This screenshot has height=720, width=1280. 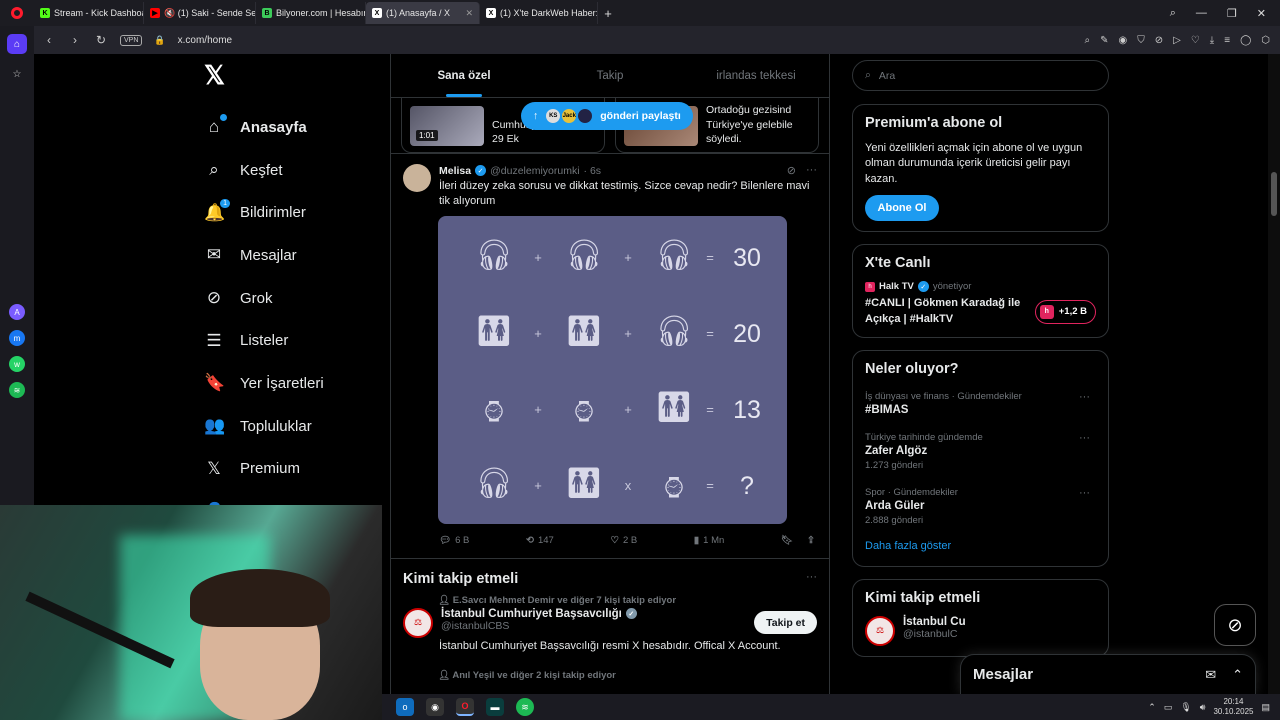 I want to click on nav-item-x-premium: 𝕏 Premium, so click(x=291, y=469).